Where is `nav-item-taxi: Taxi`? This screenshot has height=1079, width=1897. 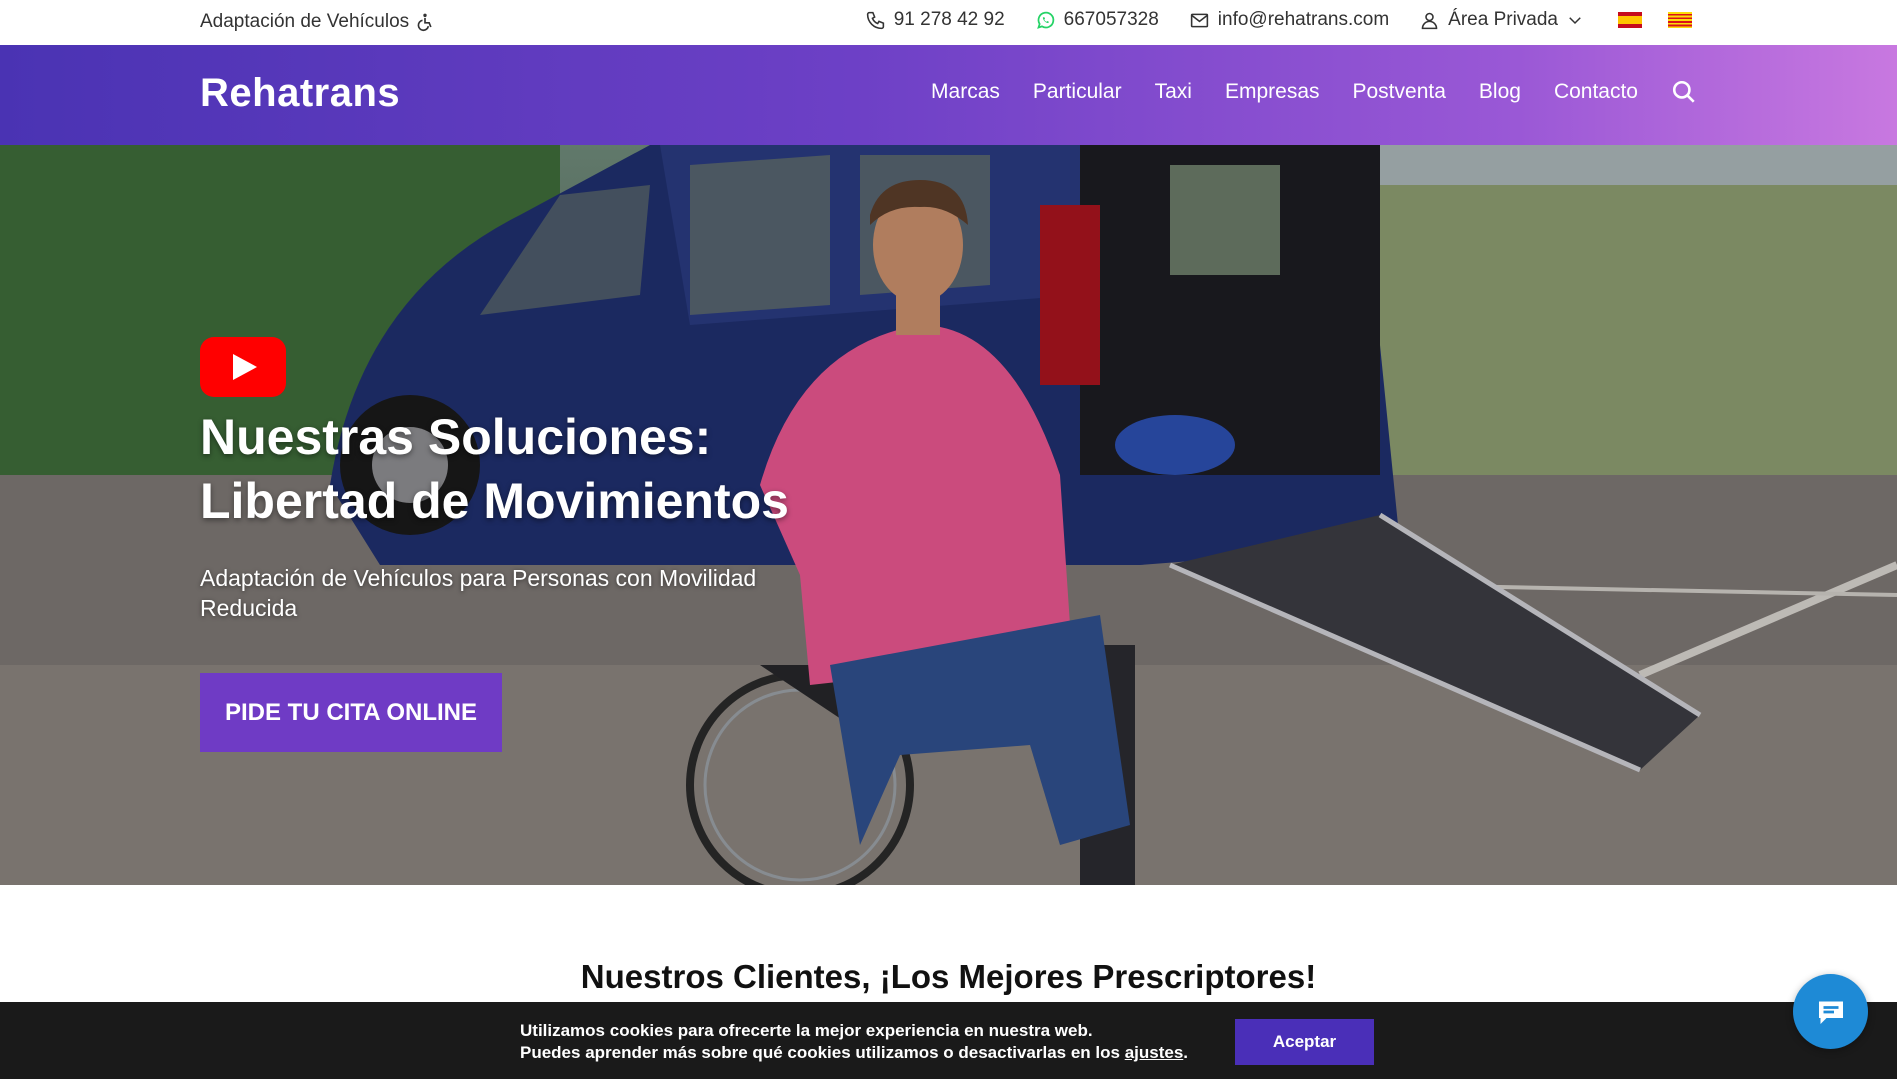 nav-item-taxi: Taxi is located at coordinates (1173, 92).